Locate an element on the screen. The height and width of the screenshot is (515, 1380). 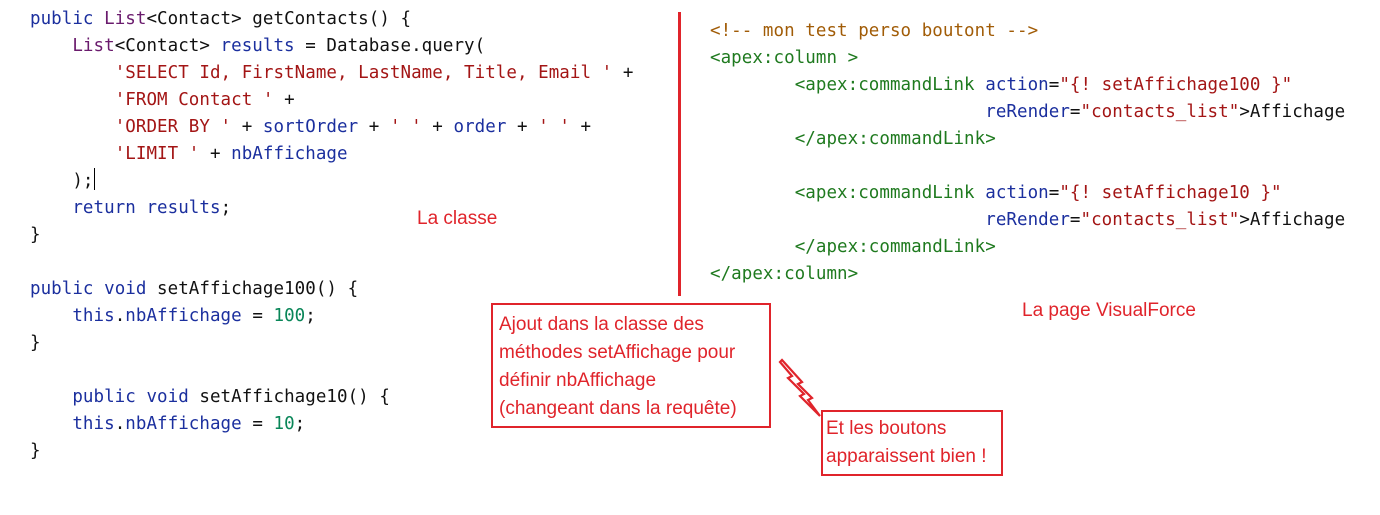
label-visualforce: La page VisualForce is located at coordinates (1109, 310).